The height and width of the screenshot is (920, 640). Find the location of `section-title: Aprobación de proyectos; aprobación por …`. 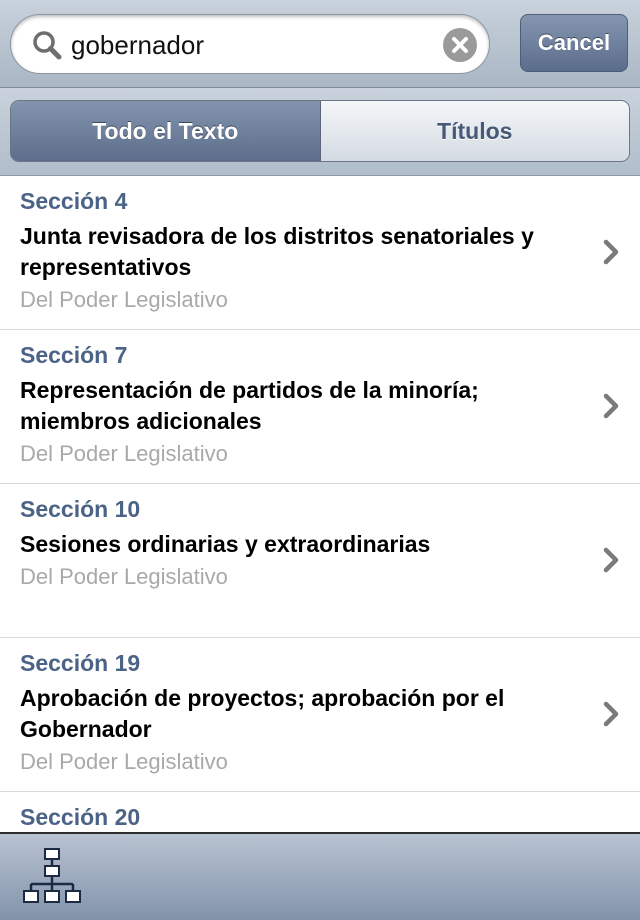

section-title: Aprobación de proyectos; aprobación por … is located at coordinates (262, 713).